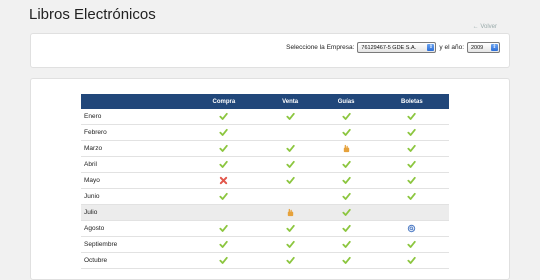  Describe the element at coordinates (265, 132) in the screenshot. I see `table-row: Febrero` at that location.